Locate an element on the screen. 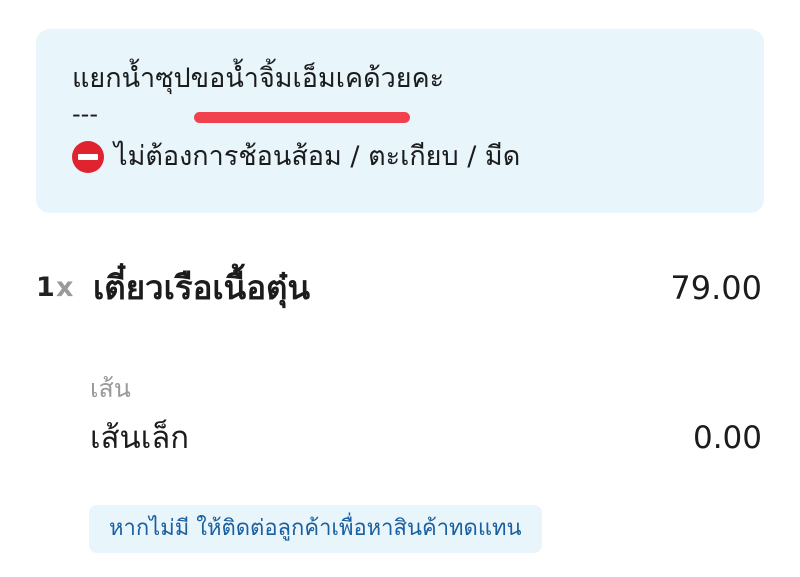 This screenshot has width=800, height=577. option-name: เส้นเล็ก is located at coordinates (140, 438).